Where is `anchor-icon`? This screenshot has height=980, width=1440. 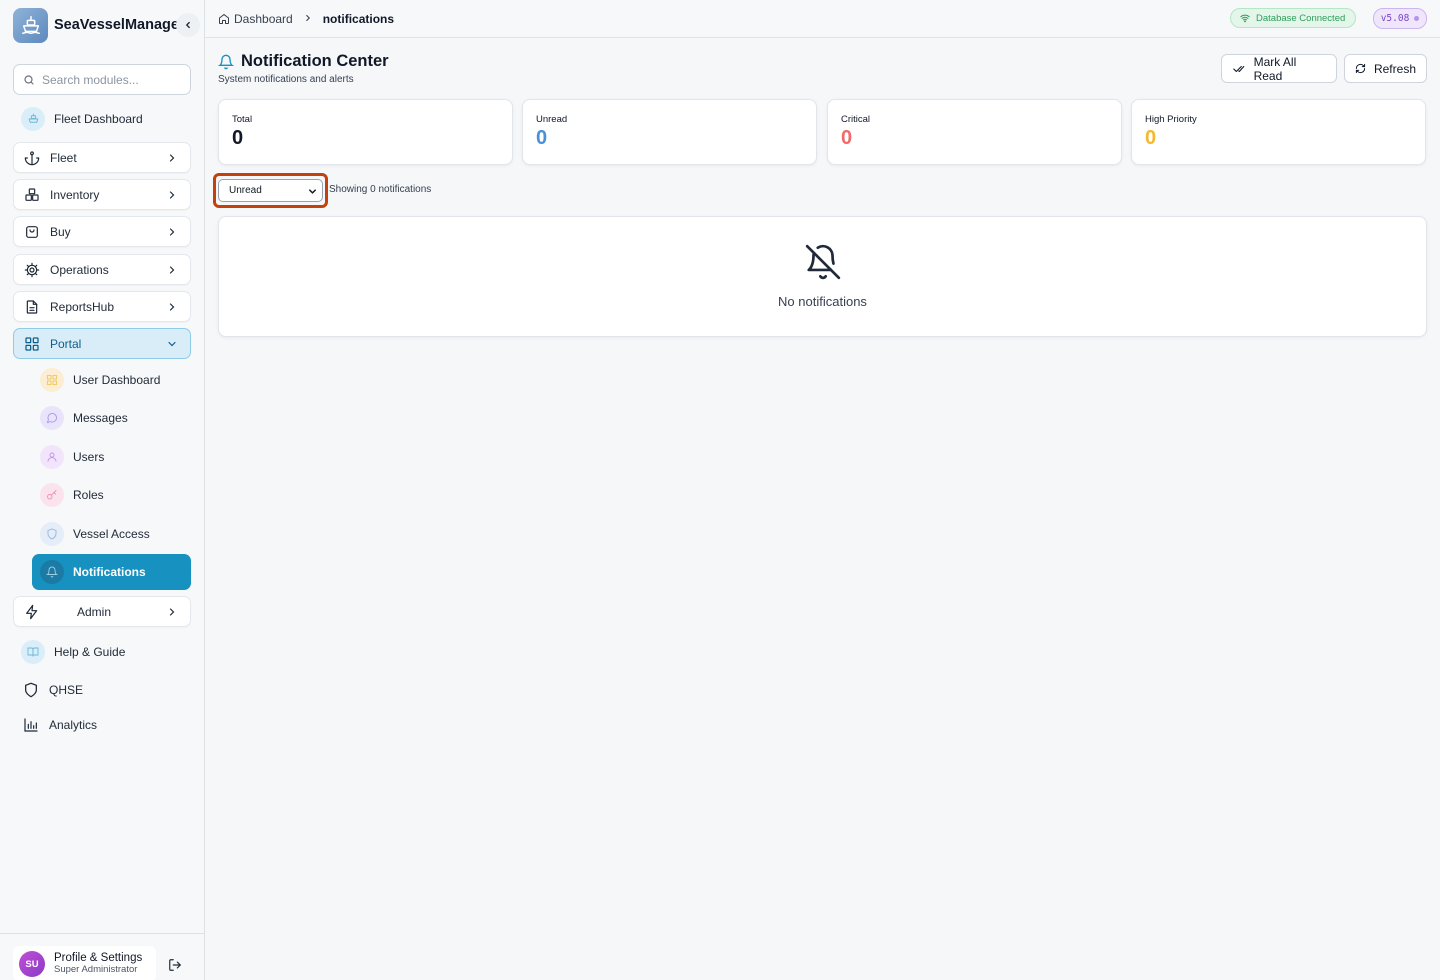
anchor-icon is located at coordinates (32, 158).